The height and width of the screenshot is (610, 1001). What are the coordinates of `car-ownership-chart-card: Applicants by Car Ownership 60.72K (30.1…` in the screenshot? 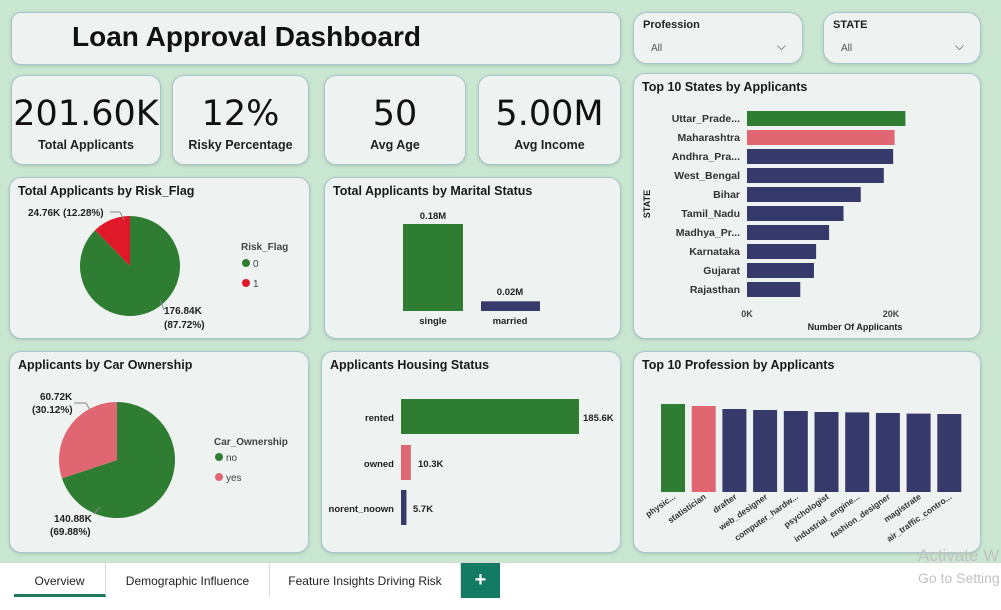 It's located at (159, 452).